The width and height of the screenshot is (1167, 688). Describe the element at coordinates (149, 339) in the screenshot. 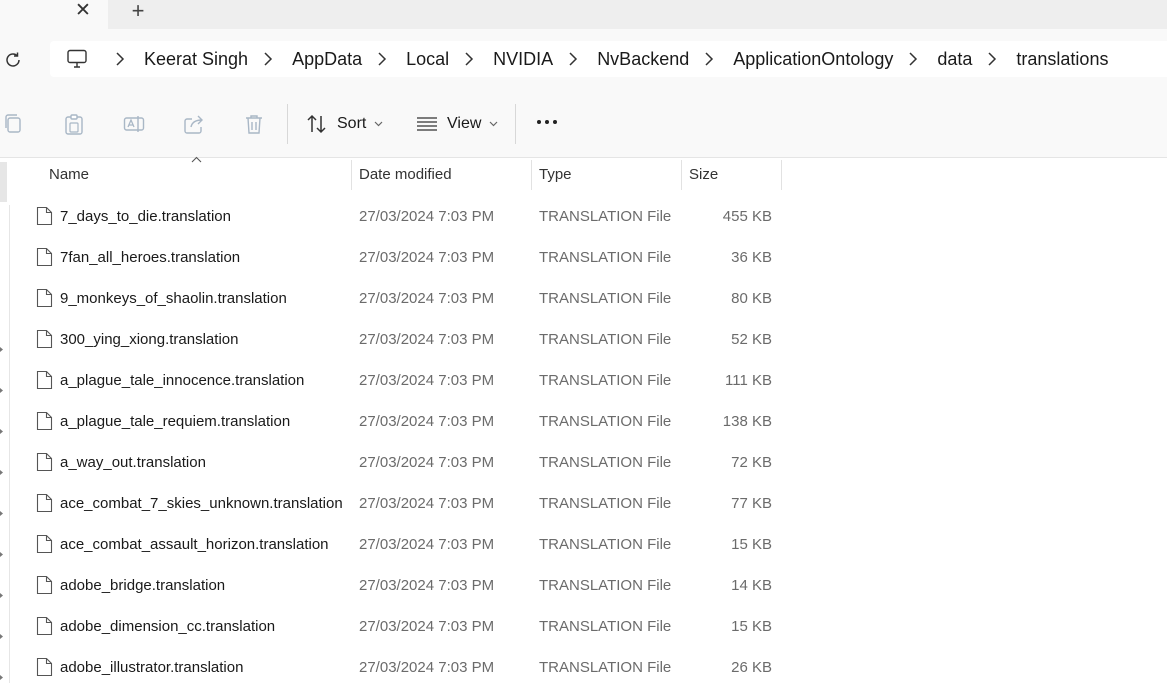

I see `file-name: 300_ying_xiong.translation` at that location.